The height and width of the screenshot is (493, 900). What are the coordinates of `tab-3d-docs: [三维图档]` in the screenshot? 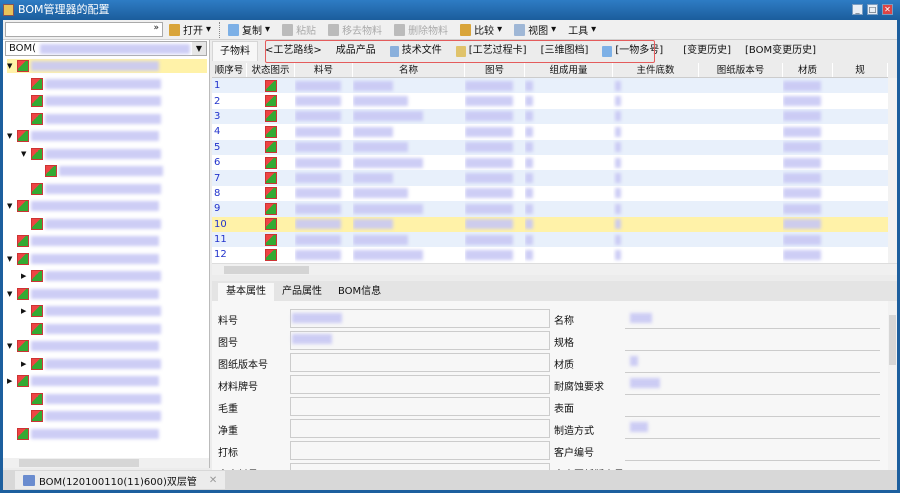 It's located at (565, 51).